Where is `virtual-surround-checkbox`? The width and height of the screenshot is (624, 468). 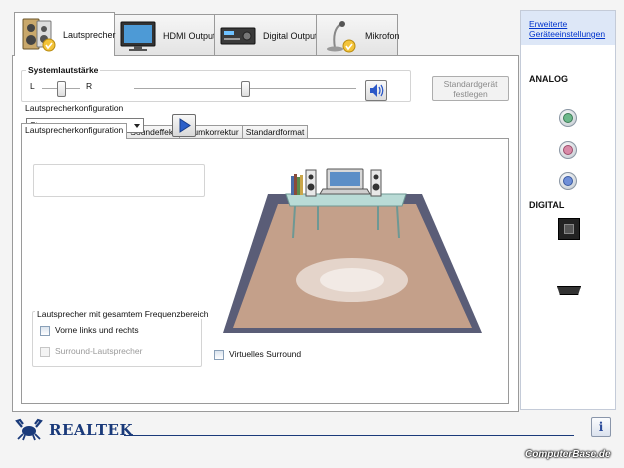
virtual-surround-checkbox is located at coordinates (219, 355).